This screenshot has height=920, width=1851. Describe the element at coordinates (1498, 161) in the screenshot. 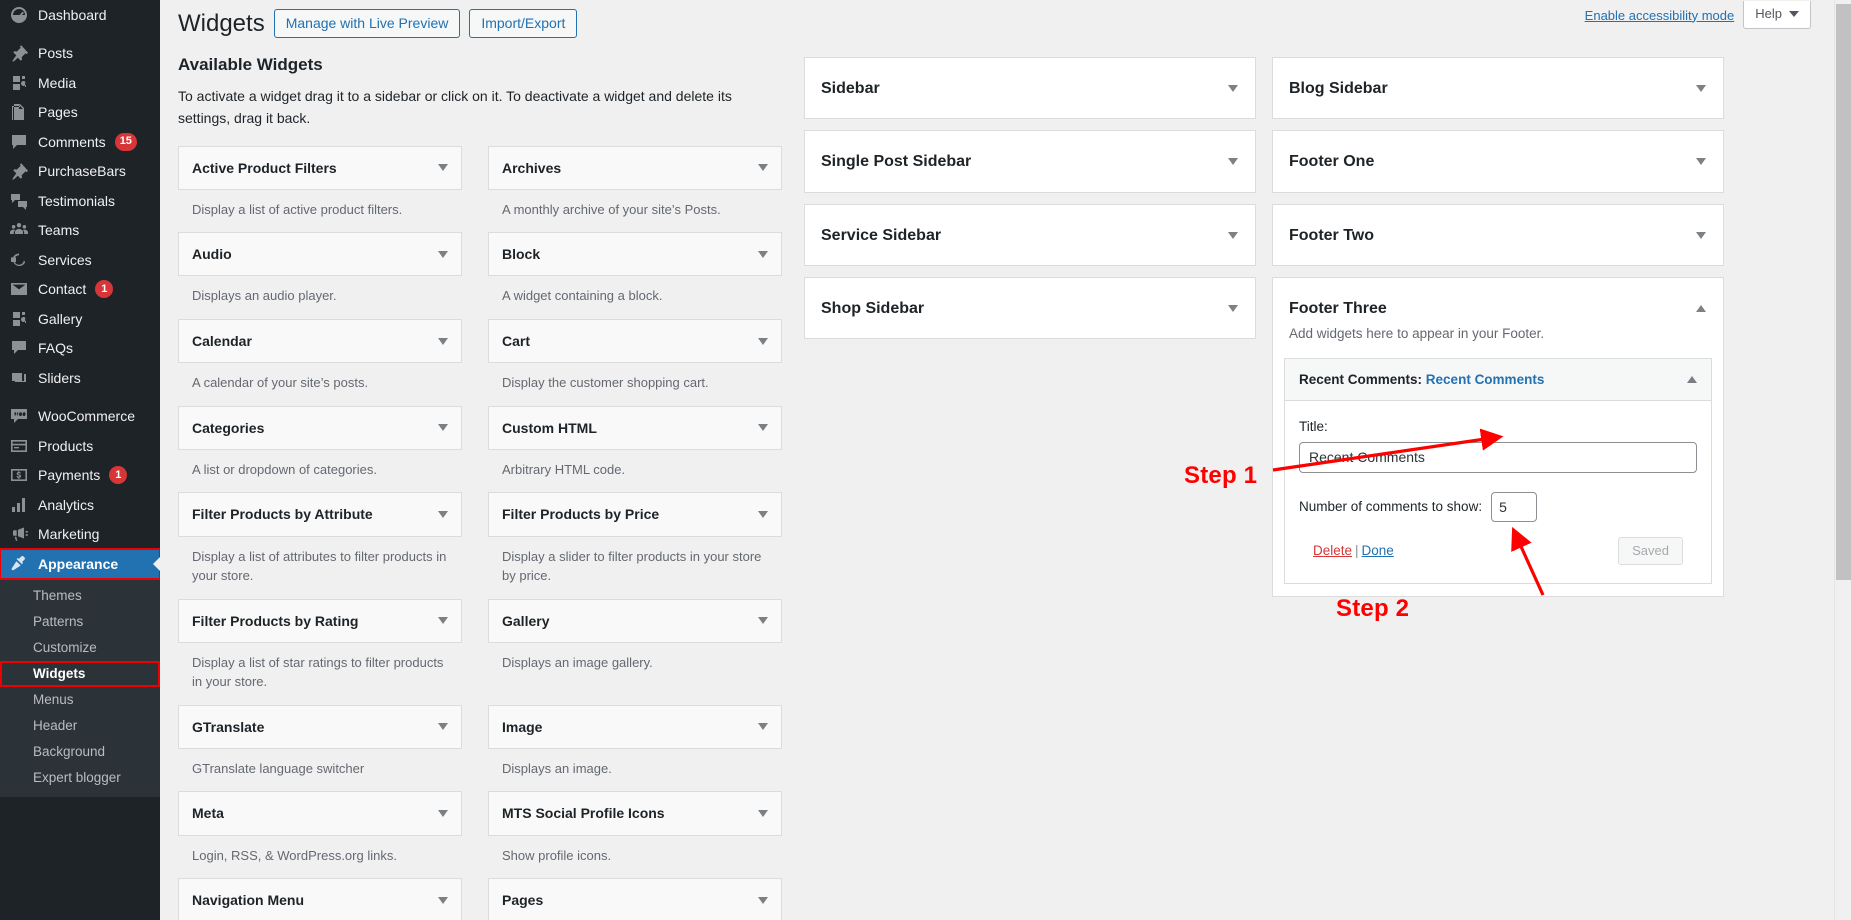

I see `sidebar-panel-header: Footer One` at that location.